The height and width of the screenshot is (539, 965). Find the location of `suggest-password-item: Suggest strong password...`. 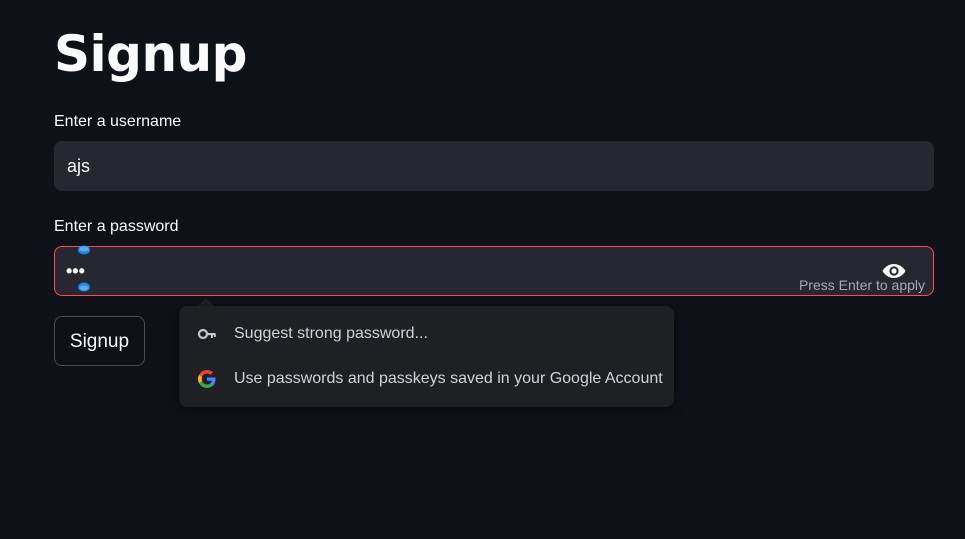

suggest-password-item: Suggest strong password... is located at coordinates (426, 334).